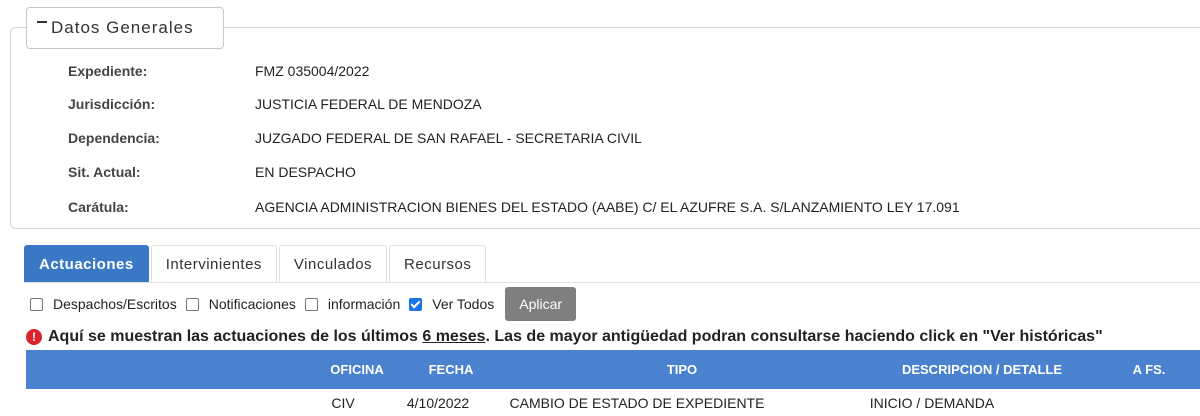 Image resolution: width=1200 pixels, height=416 pixels. What do you see at coordinates (311, 304) in the screenshot?
I see `informacion-checkbox` at bounding box center [311, 304].